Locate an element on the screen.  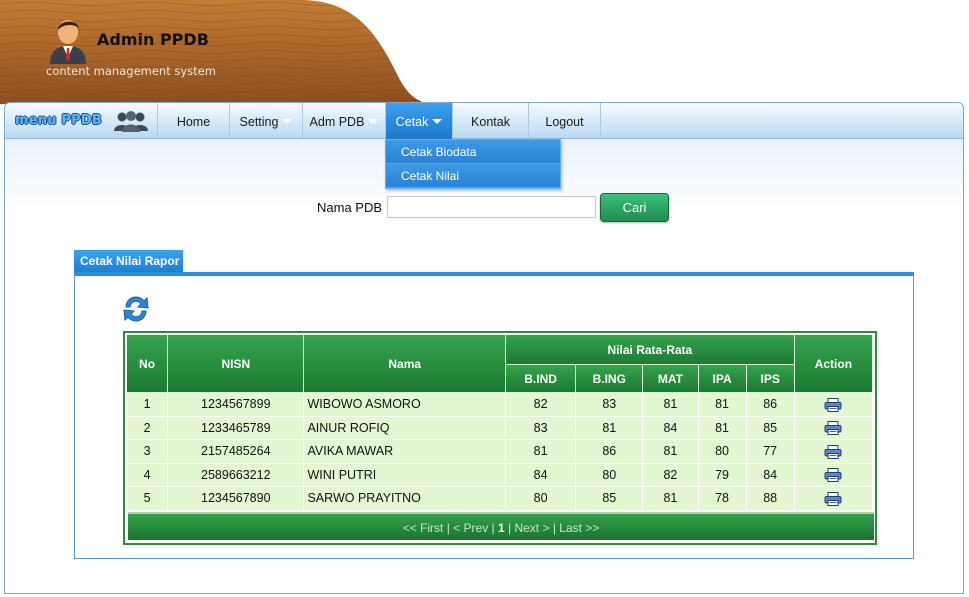
cell-nisn: 2589663212 is located at coordinates (236, 475).